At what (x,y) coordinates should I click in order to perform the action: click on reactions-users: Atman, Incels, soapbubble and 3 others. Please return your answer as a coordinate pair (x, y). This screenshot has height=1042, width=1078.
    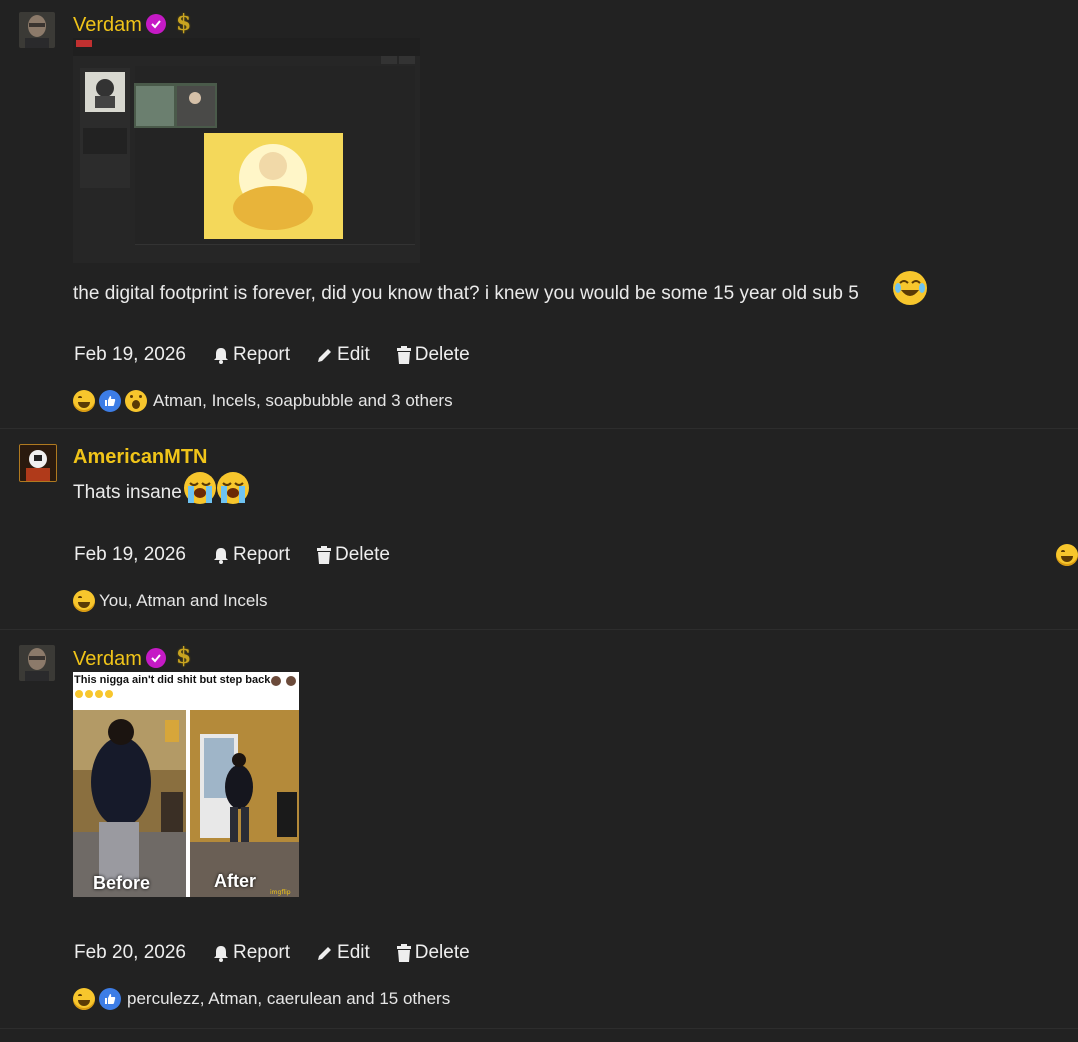
    Looking at the image, I should click on (303, 401).